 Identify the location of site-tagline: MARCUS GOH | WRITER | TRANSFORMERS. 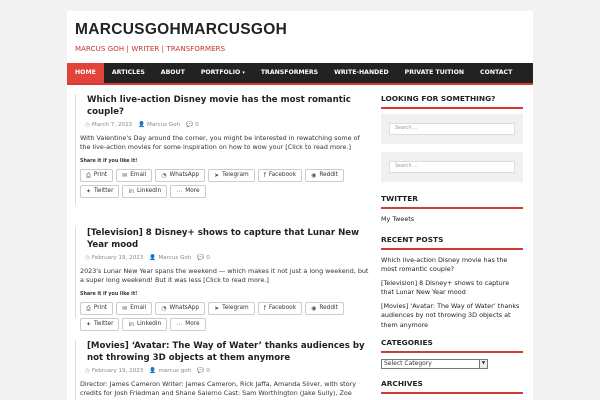
(150, 49).